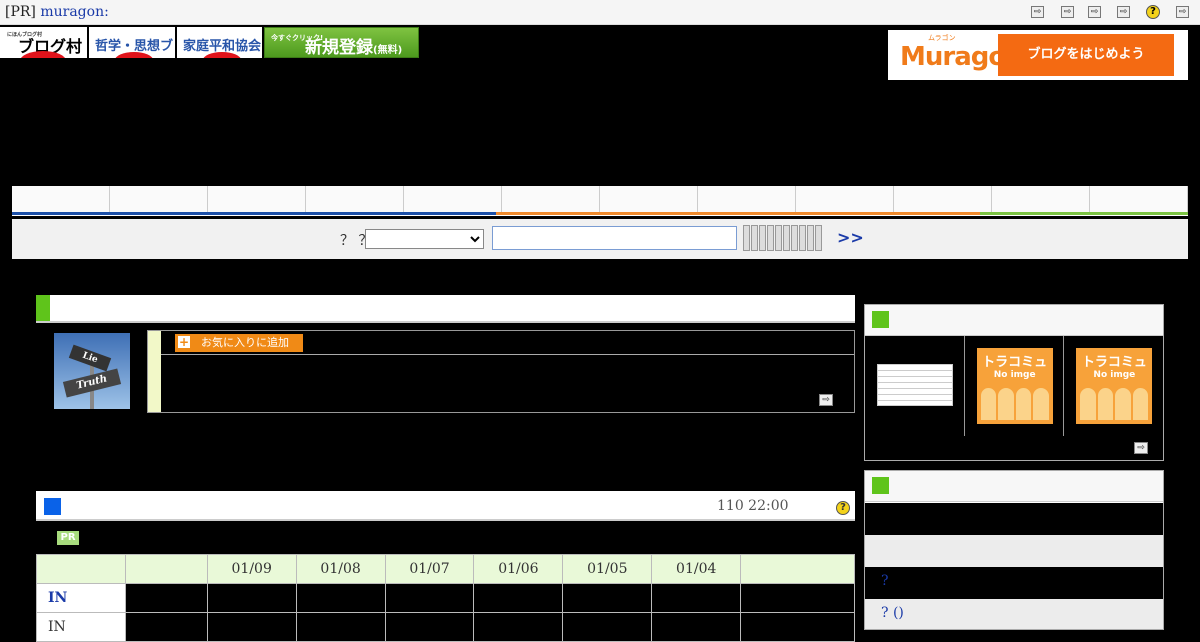 This screenshot has width=1200, height=642. I want to click on tracomi-item, so click(915, 386).